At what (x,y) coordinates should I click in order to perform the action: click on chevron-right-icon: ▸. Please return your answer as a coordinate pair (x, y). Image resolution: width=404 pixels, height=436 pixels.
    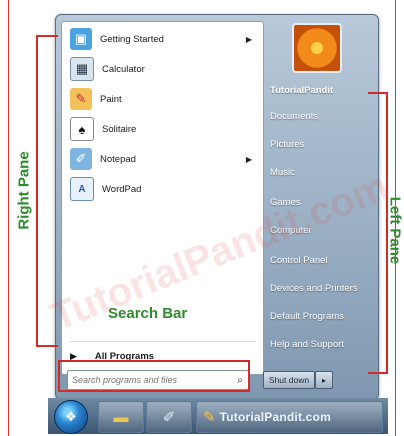
    Looking at the image, I should click on (323, 380).